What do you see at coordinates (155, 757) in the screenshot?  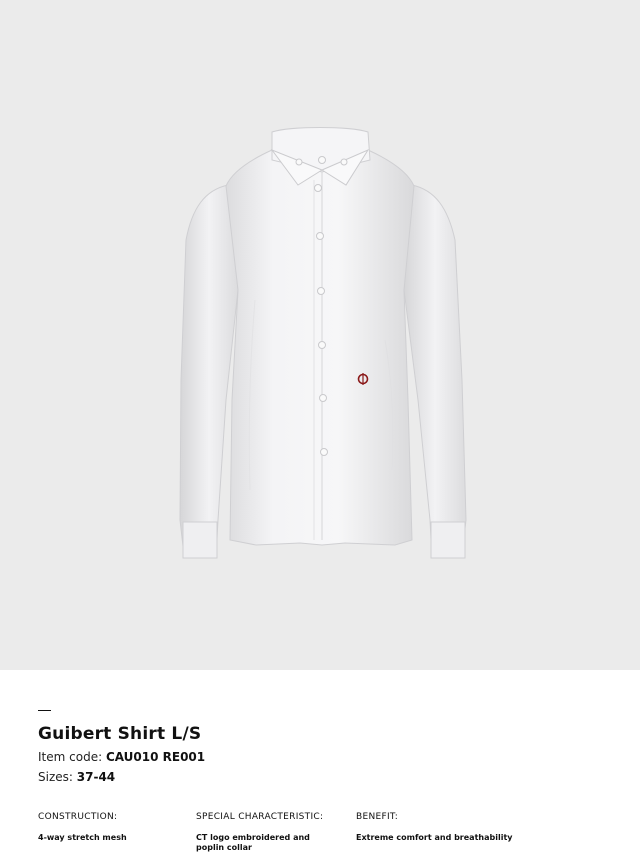 I see `item-code-value: CAU010 RE001` at bounding box center [155, 757].